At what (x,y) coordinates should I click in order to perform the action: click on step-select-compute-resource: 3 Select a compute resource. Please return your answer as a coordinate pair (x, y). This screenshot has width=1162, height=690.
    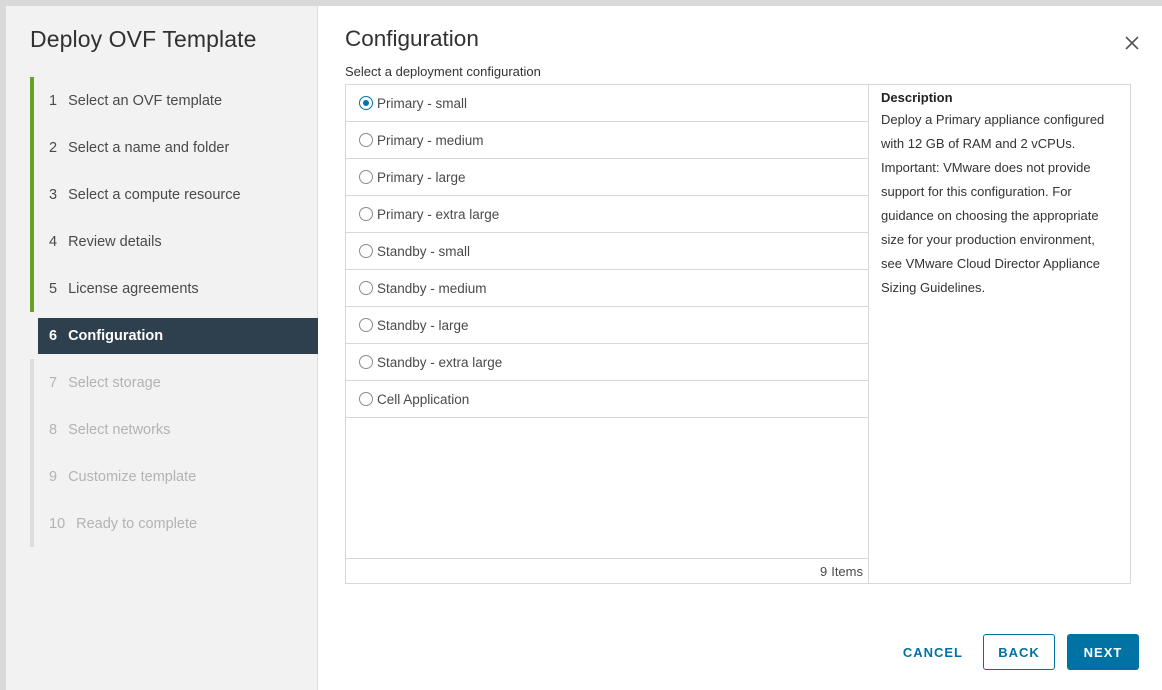
    Looking at the image, I should click on (174, 194).